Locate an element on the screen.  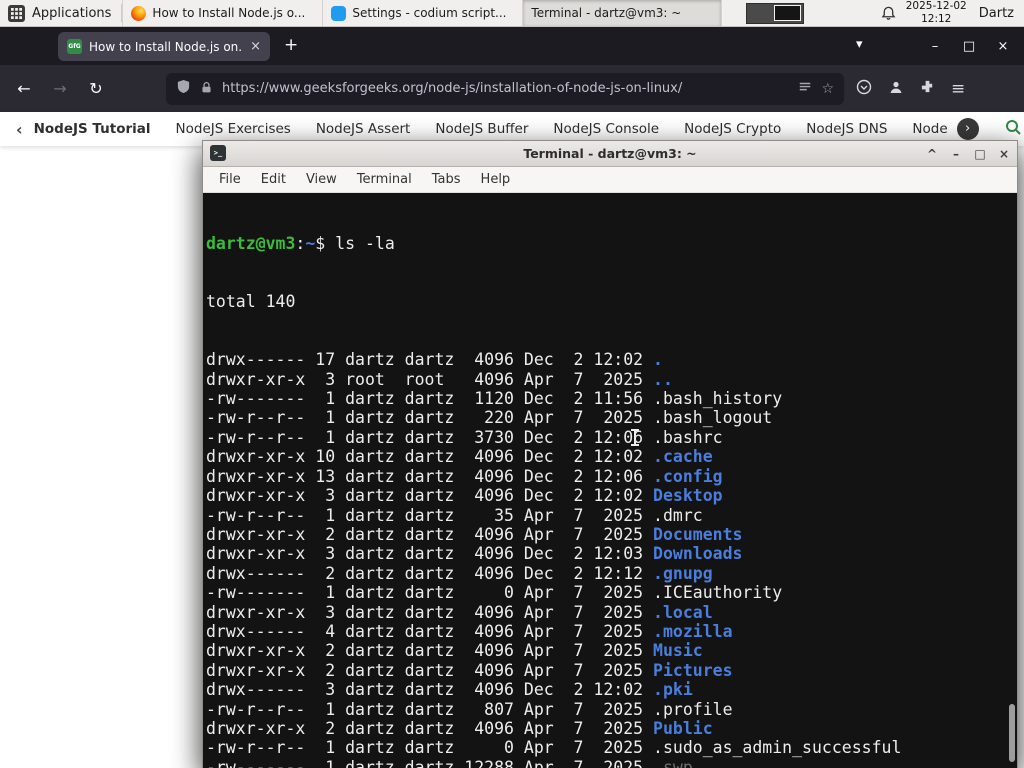
terminal-menu-bar: File Edit View Terminal Tabs Help is located at coordinates (610, 180).